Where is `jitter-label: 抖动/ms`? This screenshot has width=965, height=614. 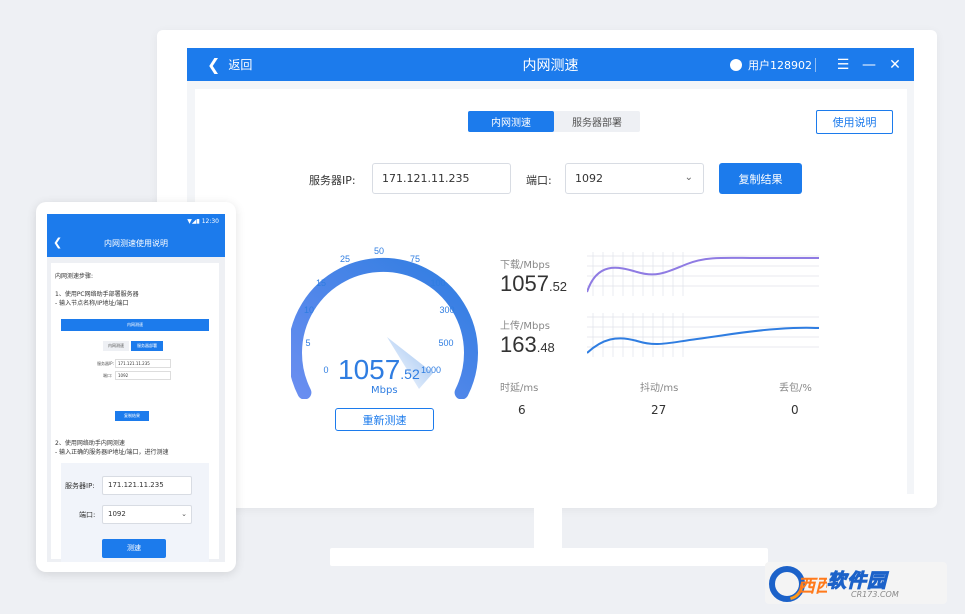
jitter-label: 抖动/ms is located at coordinates (659, 388).